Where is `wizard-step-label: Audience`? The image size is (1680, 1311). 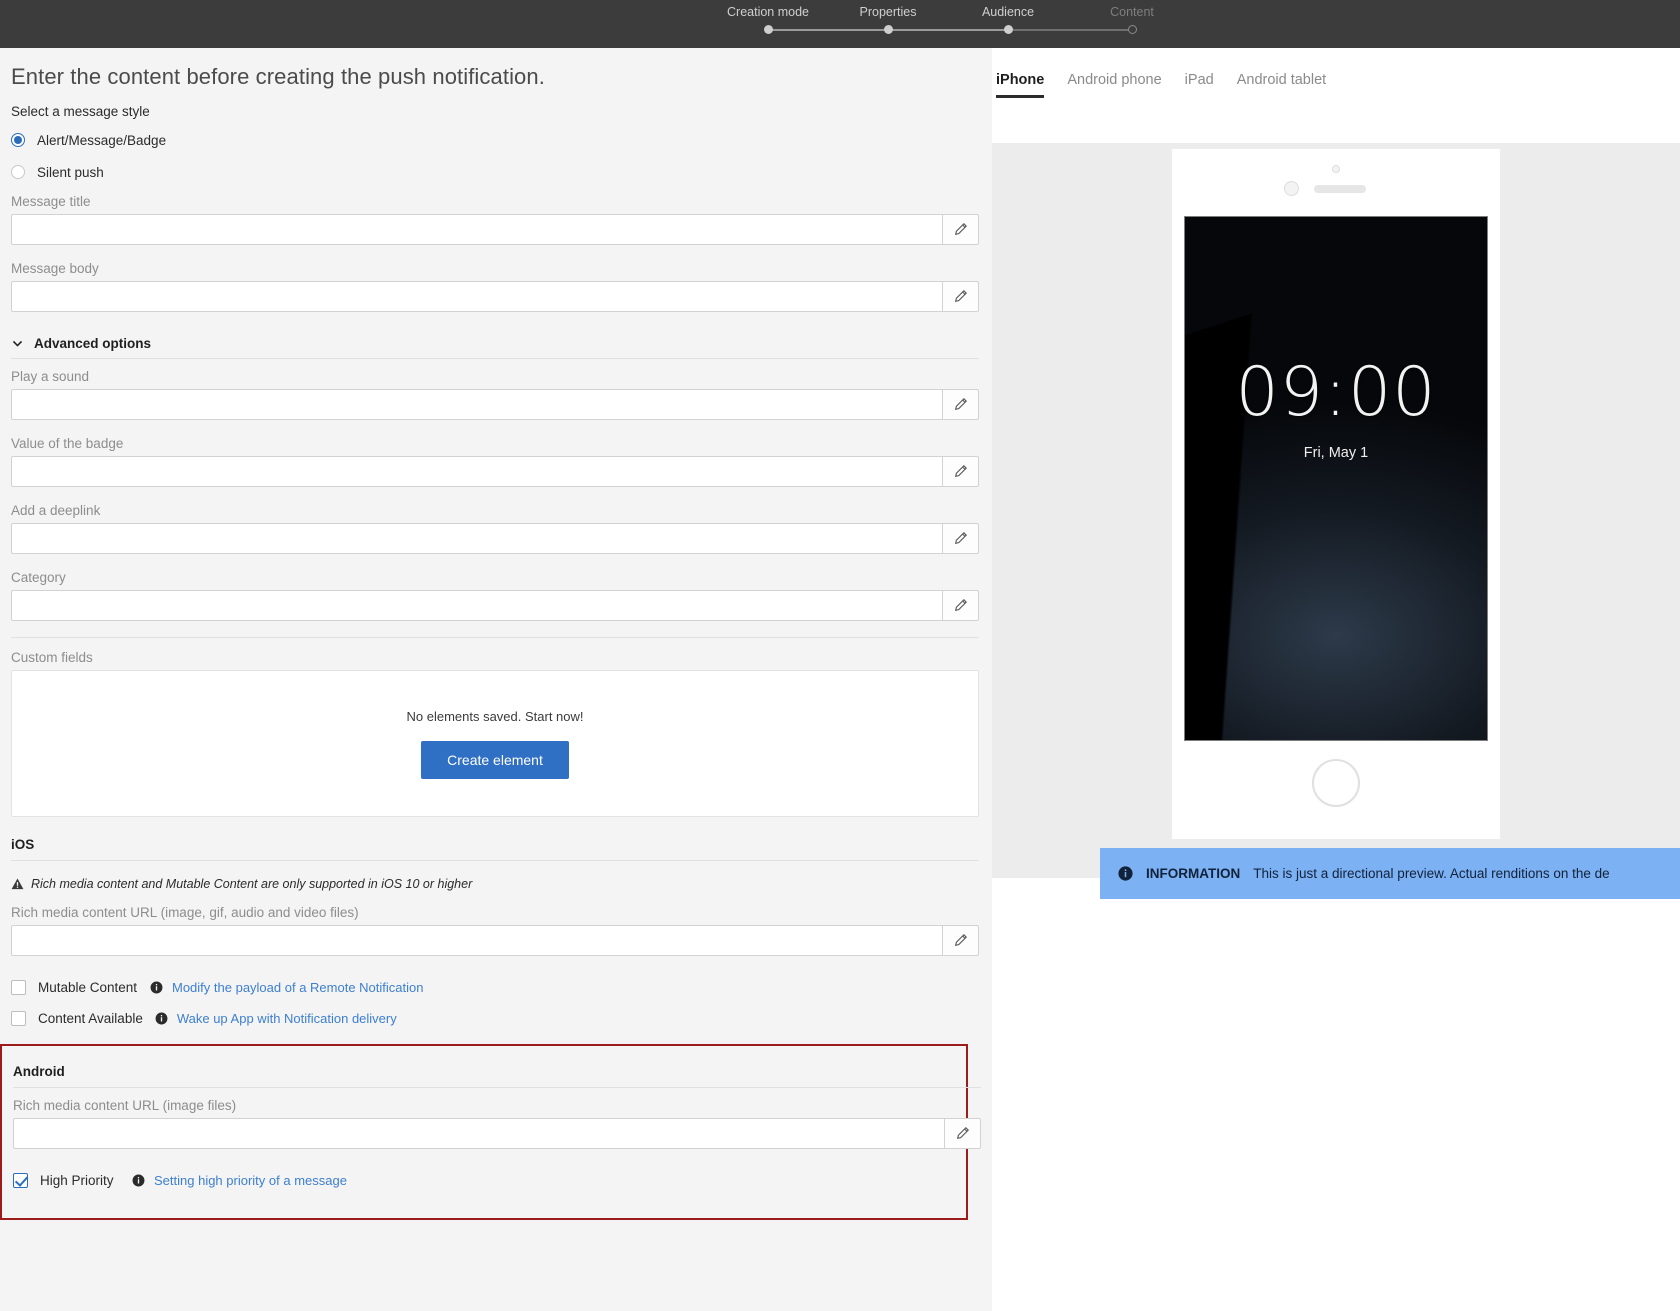
wizard-step-label: Audience is located at coordinates (1008, 12).